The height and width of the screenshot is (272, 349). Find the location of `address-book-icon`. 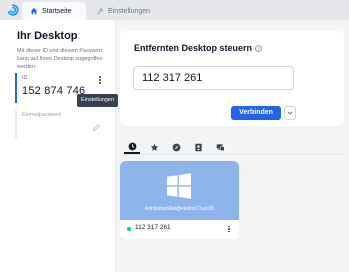

address-book-icon is located at coordinates (198, 147).